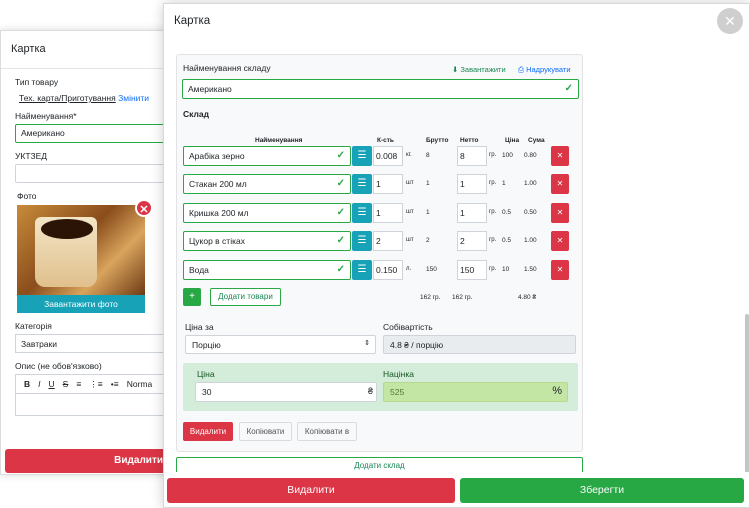  Describe the element at coordinates (730, 21) in the screenshot. I see `close-icon: ✕` at that location.